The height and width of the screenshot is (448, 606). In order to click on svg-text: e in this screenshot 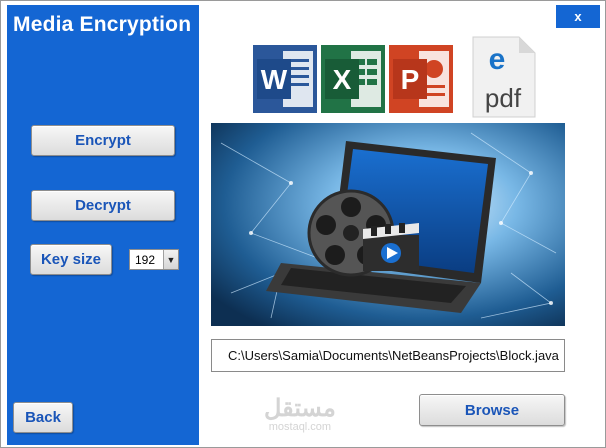, I will do `click(497, 59)`.